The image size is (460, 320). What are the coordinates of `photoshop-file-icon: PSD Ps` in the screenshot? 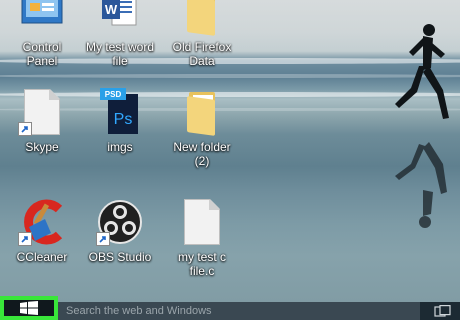 It's located at (120, 112).